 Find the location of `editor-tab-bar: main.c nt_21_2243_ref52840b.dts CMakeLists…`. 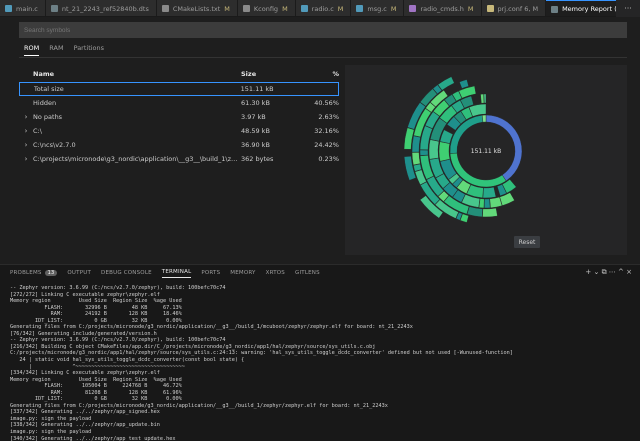

editor-tab-bar: main.c nt_21_2243_ref52840b.dts CMakeLists… is located at coordinates (320, 8).